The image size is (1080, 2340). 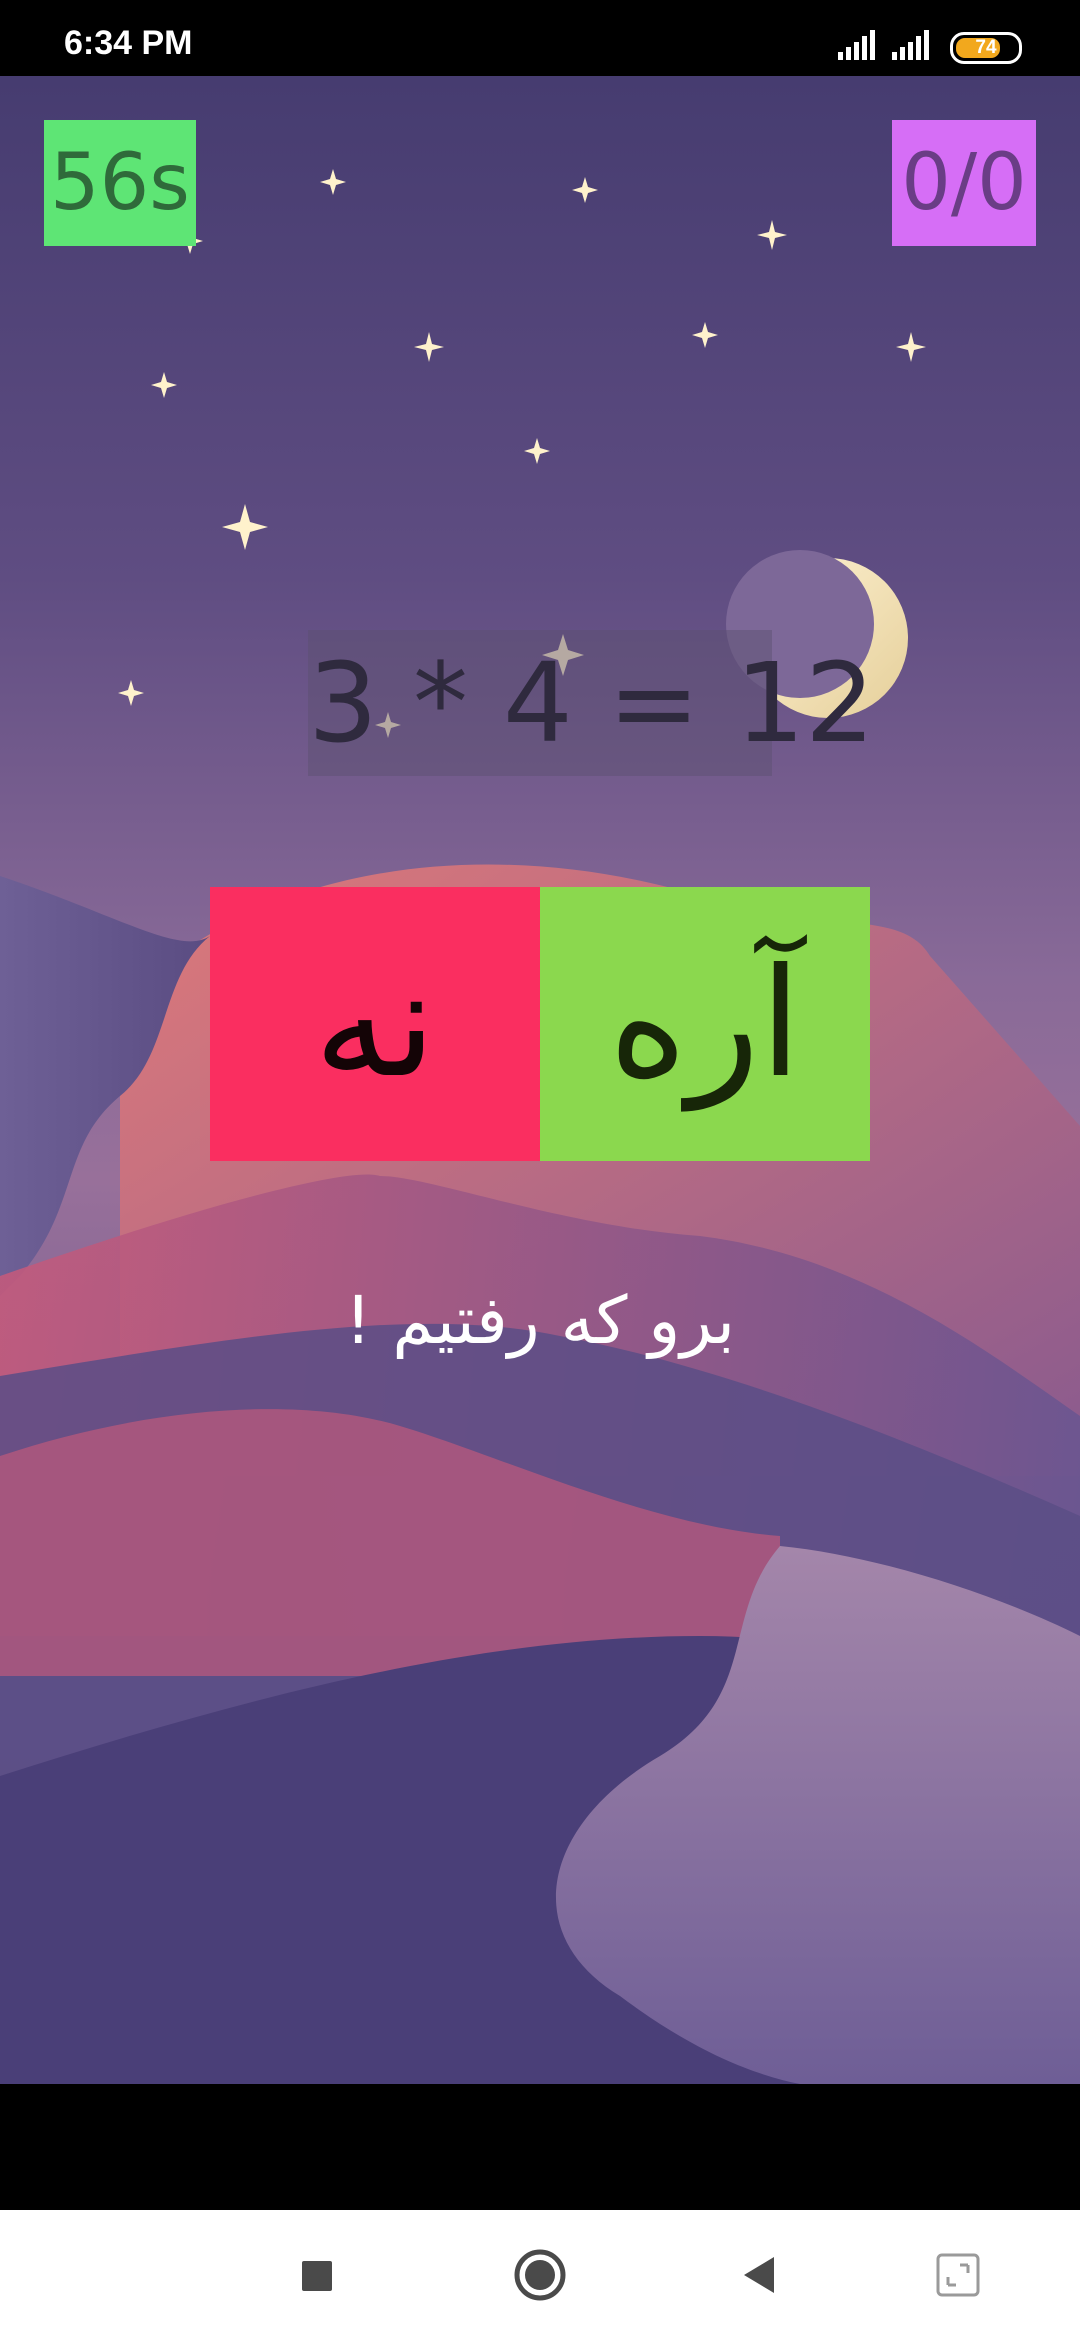 I want to click on answer-buttons: نه آره, so click(x=540, y=1024).